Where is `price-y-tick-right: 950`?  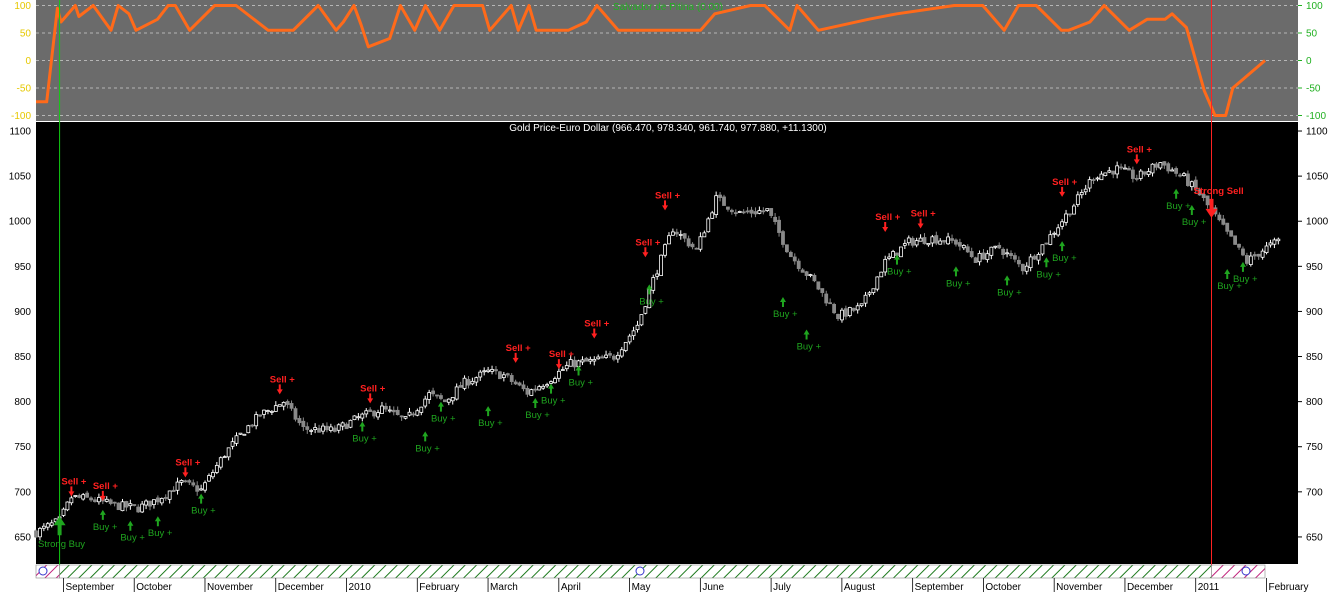 price-y-tick-right: 950 is located at coordinates (1314, 267).